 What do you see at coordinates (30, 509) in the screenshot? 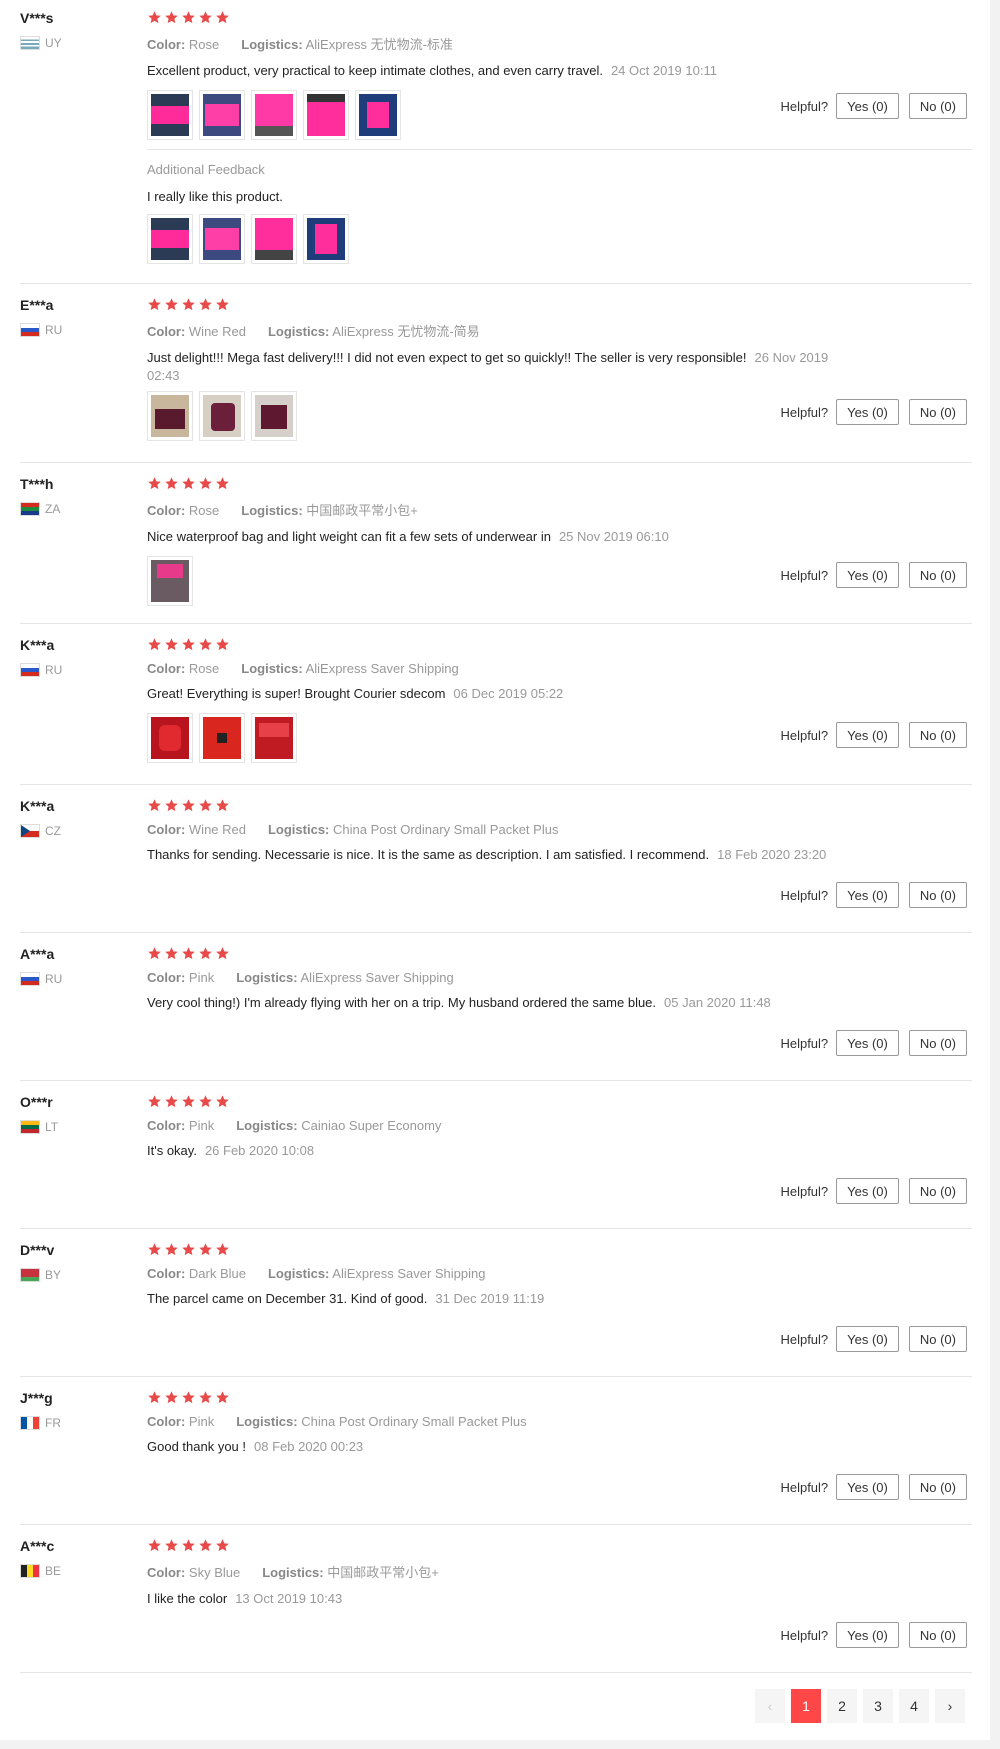
I see `flag-za-icon` at bounding box center [30, 509].